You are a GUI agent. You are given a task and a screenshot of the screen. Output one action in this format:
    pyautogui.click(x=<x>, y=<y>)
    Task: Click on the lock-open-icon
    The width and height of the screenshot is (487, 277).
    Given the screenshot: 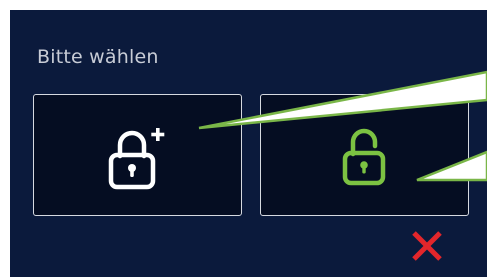 What is the action you would take?
    pyautogui.click(x=365, y=155)
    